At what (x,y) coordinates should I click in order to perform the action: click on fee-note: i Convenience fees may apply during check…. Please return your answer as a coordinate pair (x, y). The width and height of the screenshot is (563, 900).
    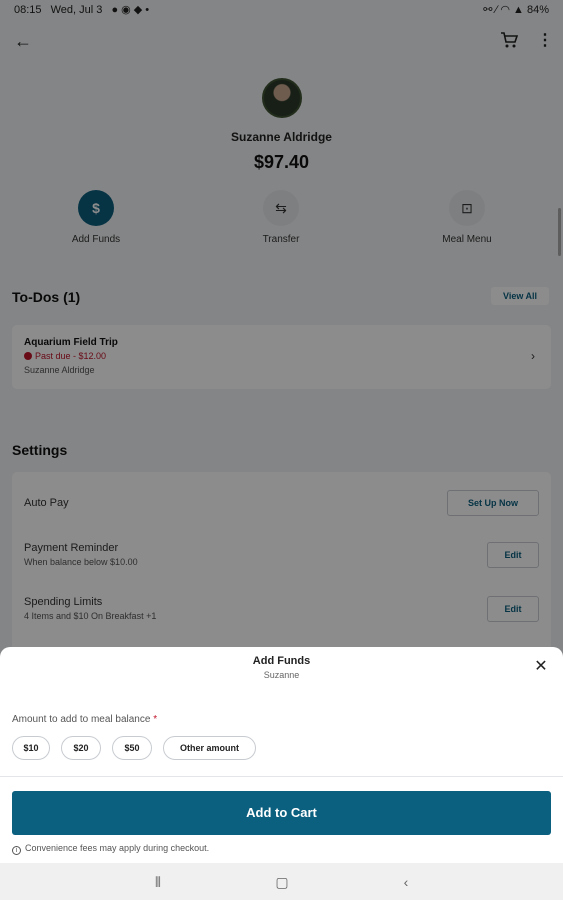
    Looking at the image, I should click on (110, 849).